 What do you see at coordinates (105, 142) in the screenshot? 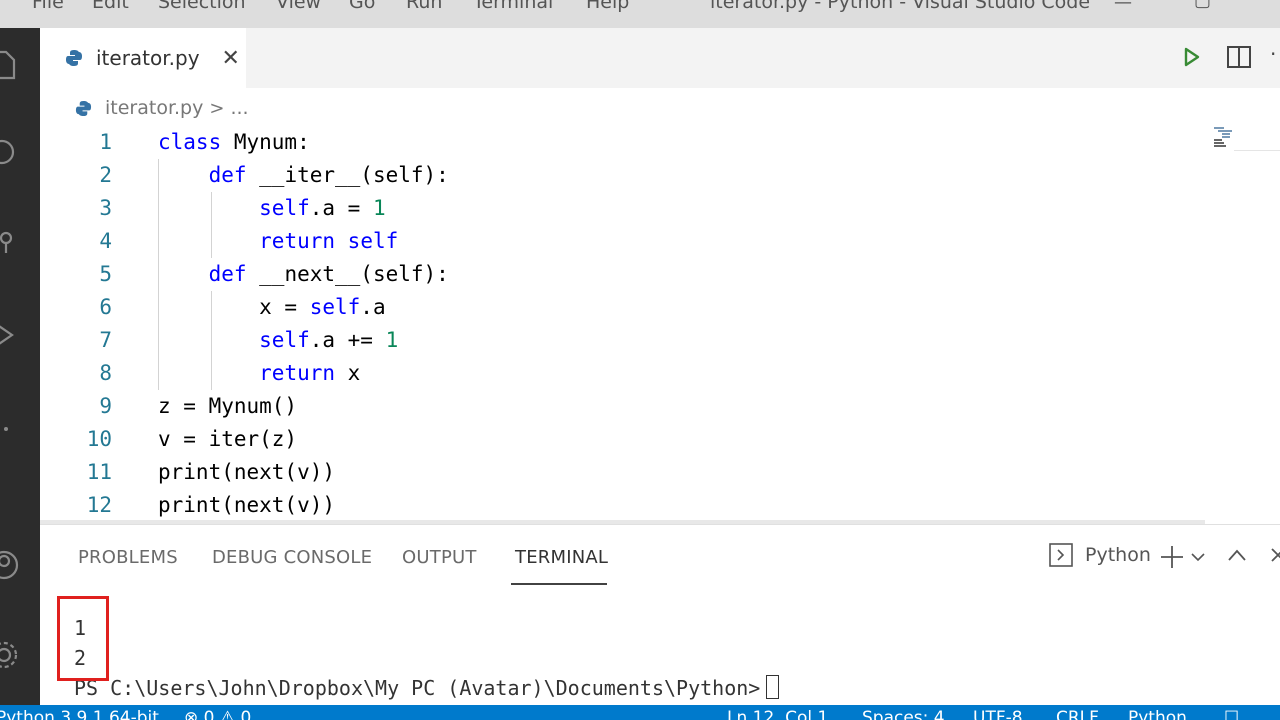
I see `line-number: 1` at bounding box center [105, 142].